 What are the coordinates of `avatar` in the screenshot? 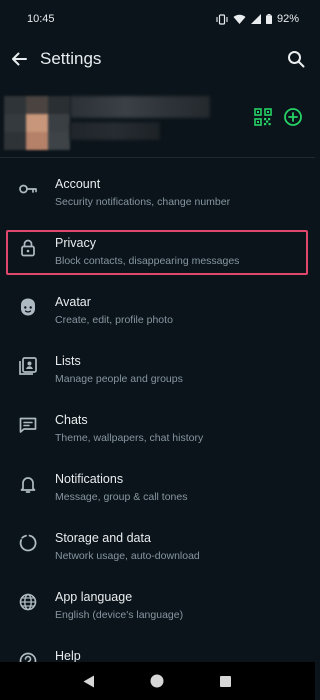 It's located at (37, 123).